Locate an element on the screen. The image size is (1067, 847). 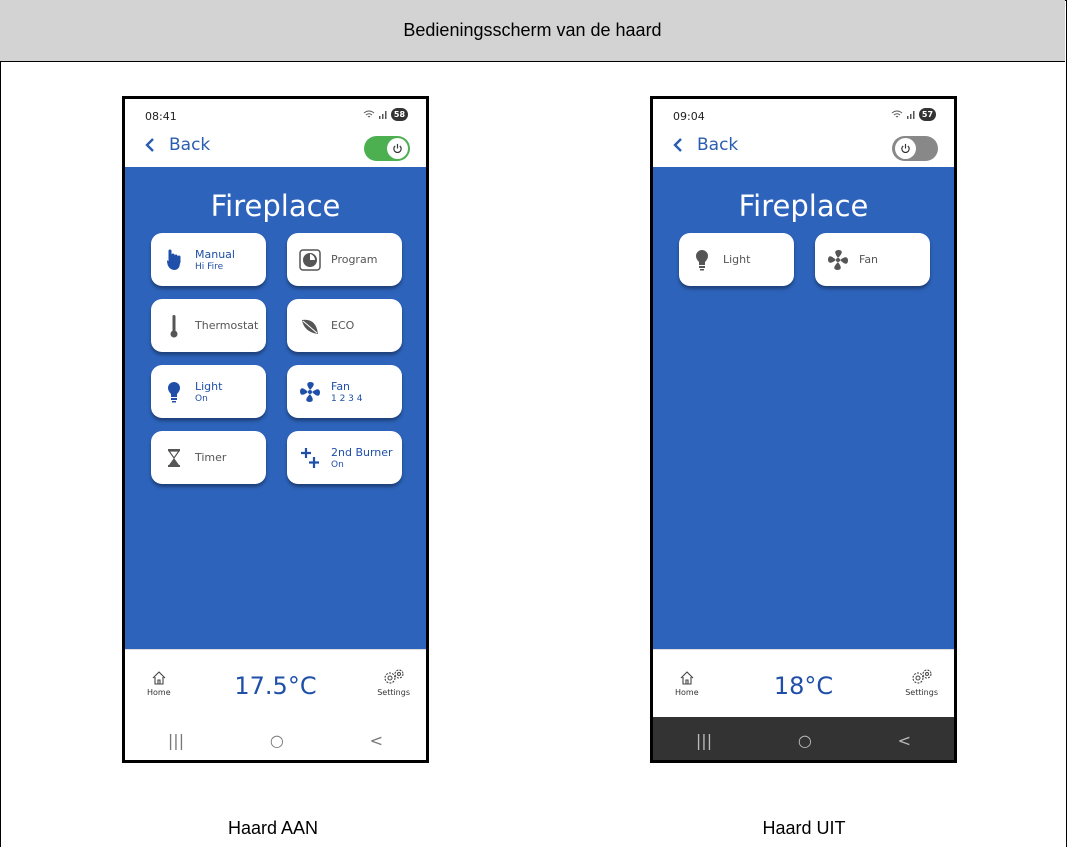
bottom-bar: Home 17.5°C Settings is located at coordinates (275, 683).